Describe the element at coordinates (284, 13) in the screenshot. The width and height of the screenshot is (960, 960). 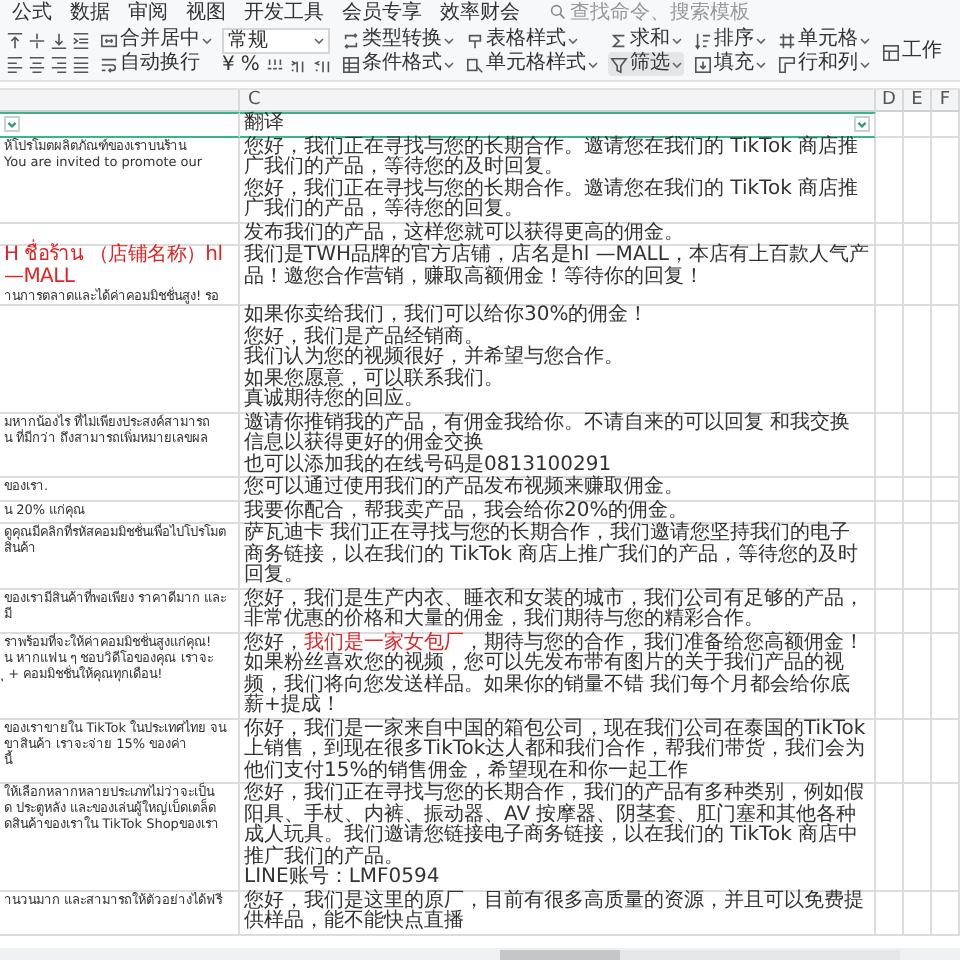
I see `menu-tab: 开发工具` at that location.